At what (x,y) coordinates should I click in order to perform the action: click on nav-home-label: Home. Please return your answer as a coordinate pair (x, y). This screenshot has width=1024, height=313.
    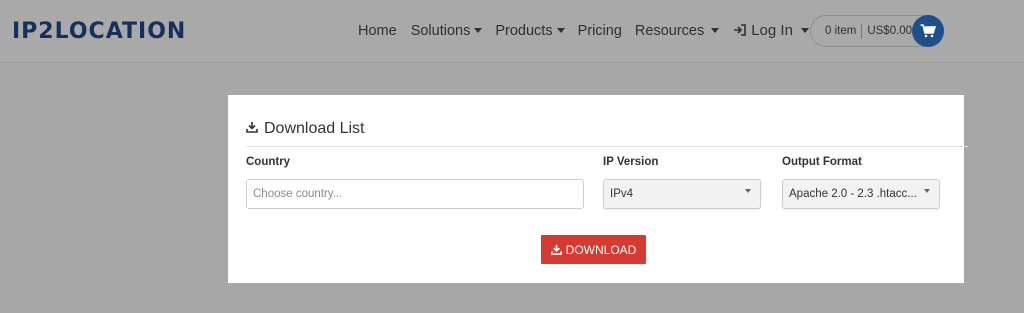
    Looking at the image, I should click on (377, 30).